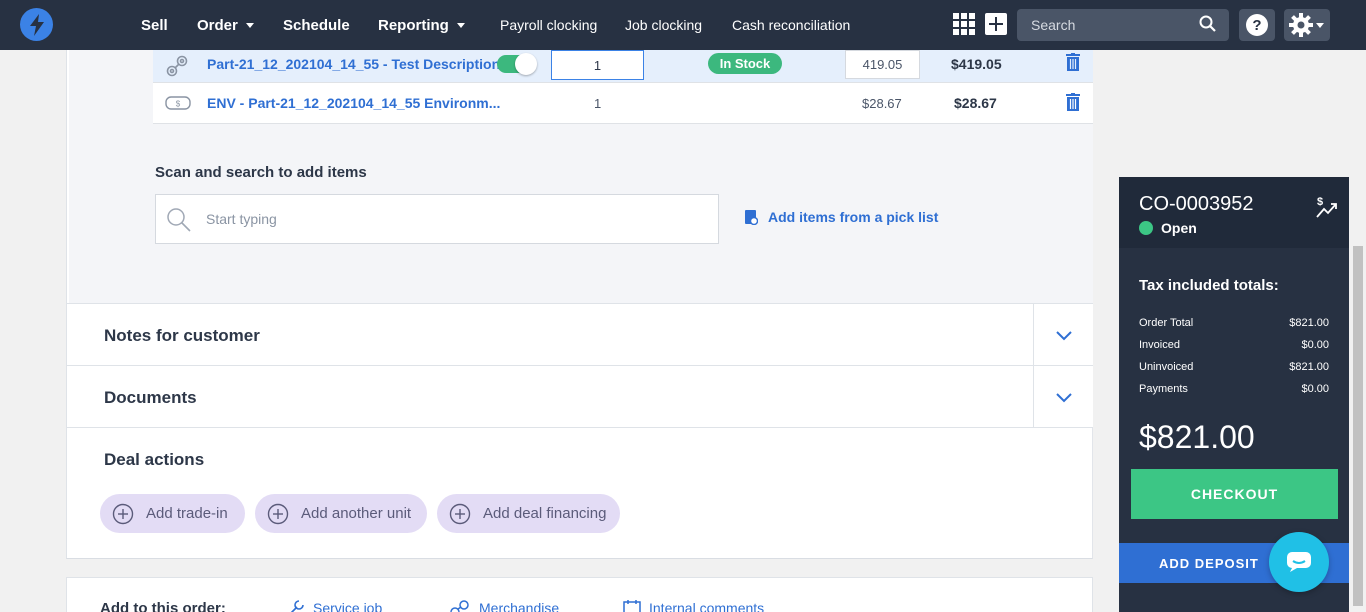 The width and height of the screenshot is (1366, 612). Describe the element at coordinates (163, 606) in the screenshot. I see `add-to-order-label: Add to this order:` at that location.